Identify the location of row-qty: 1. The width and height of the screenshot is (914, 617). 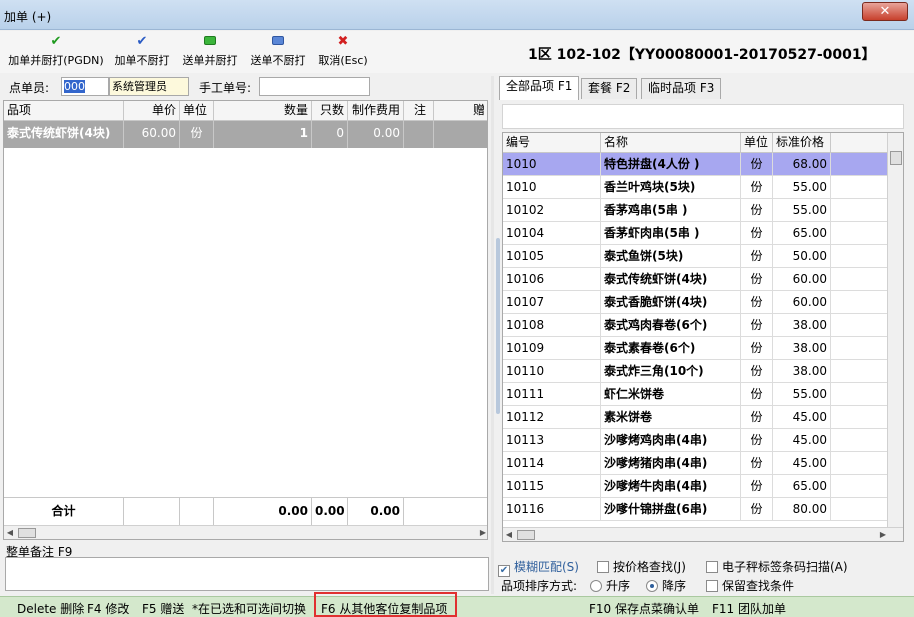
(263, 134).